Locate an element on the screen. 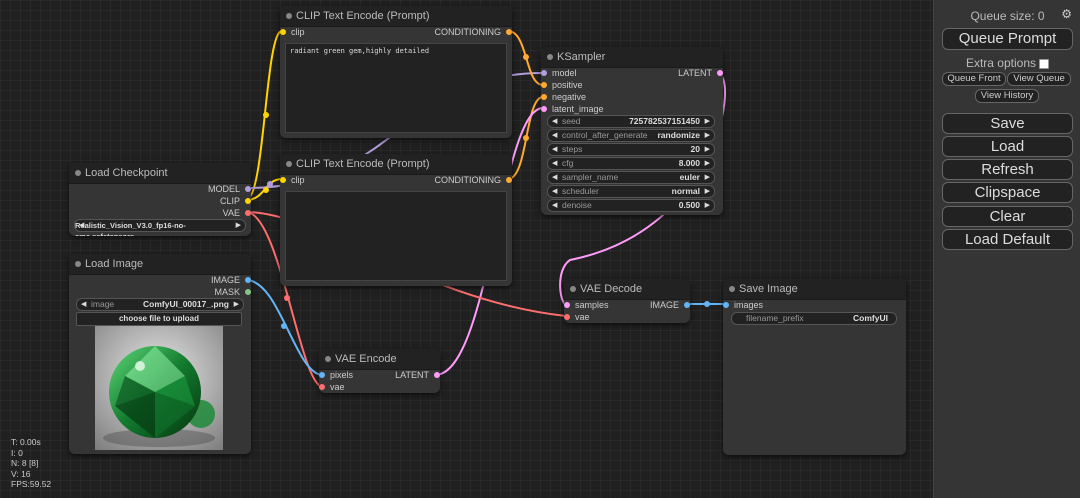 The image size is (1080, 498). node-title: Load Image is located at coordinates (160, 264).